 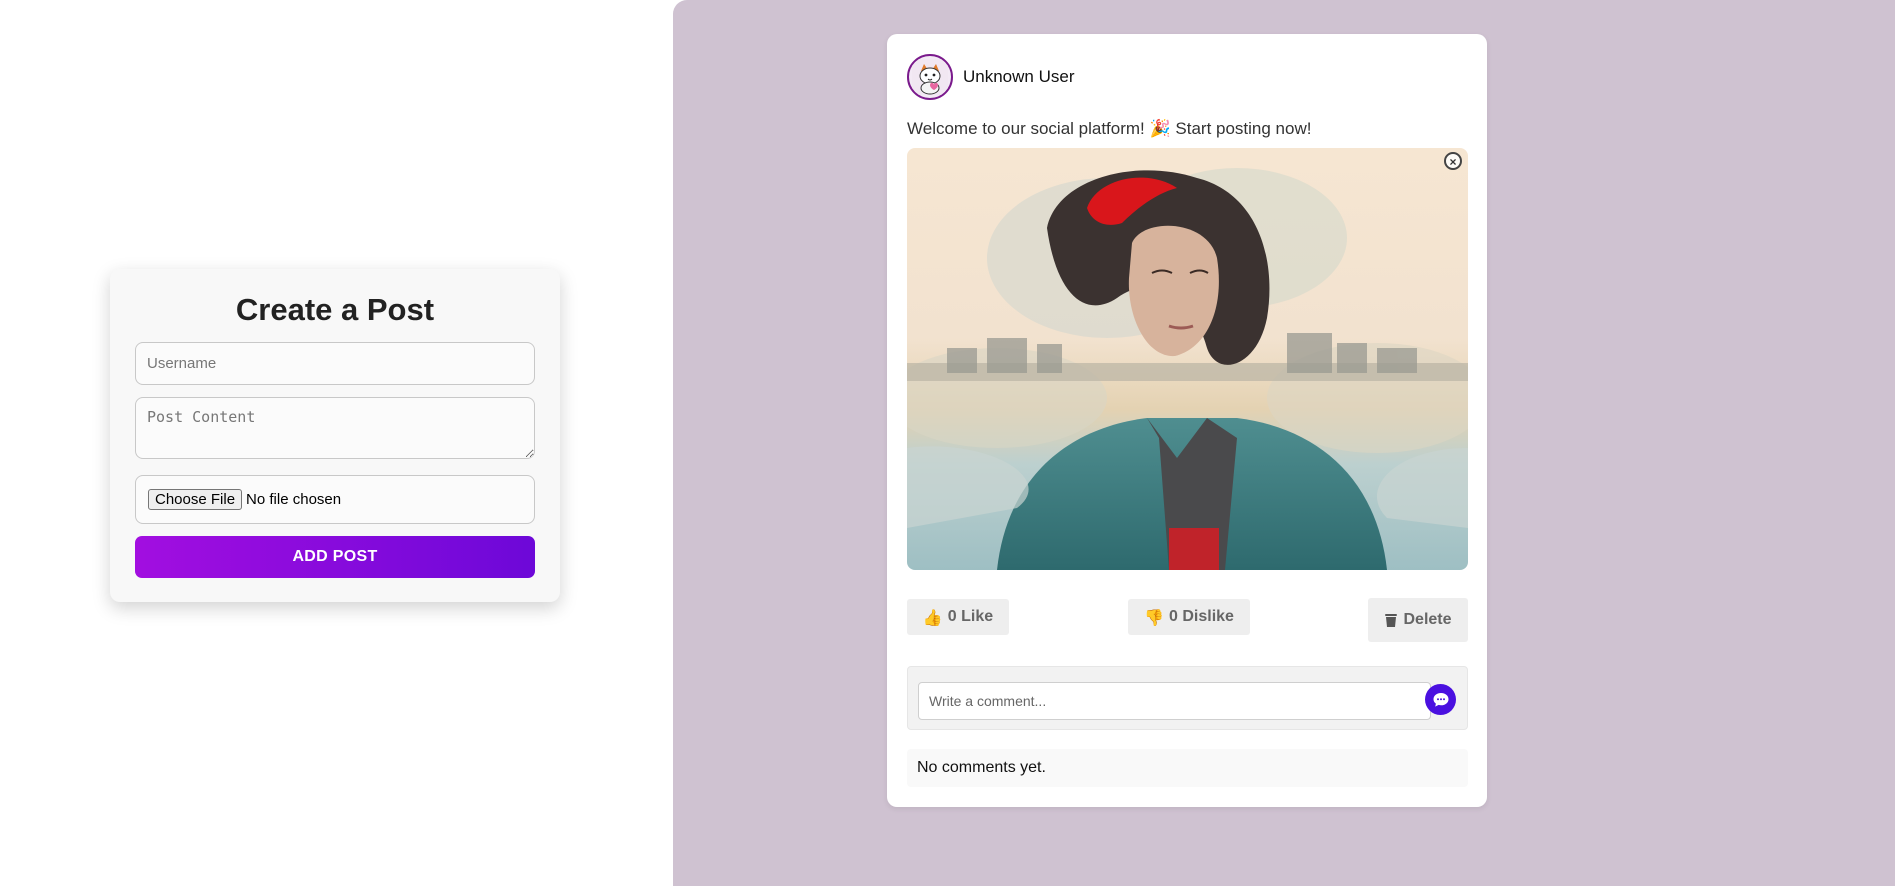 I want to click on chat-bubble-icon, so click(x=1440, y=699).